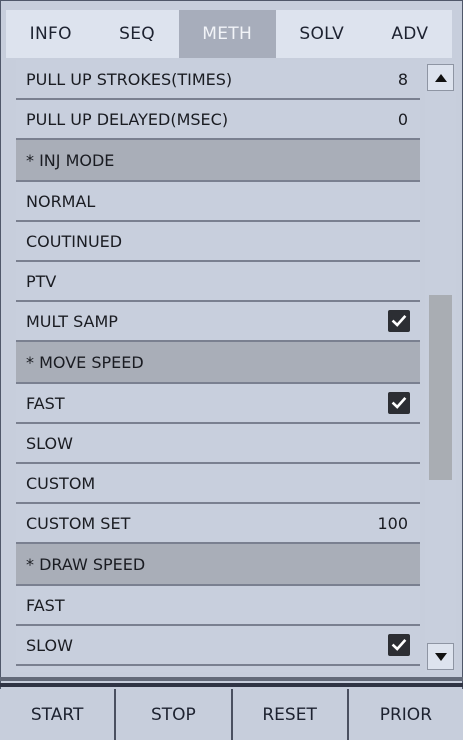 The image size is (463, 740). I want to click on tab-adv: ADV, so click(410, 34).